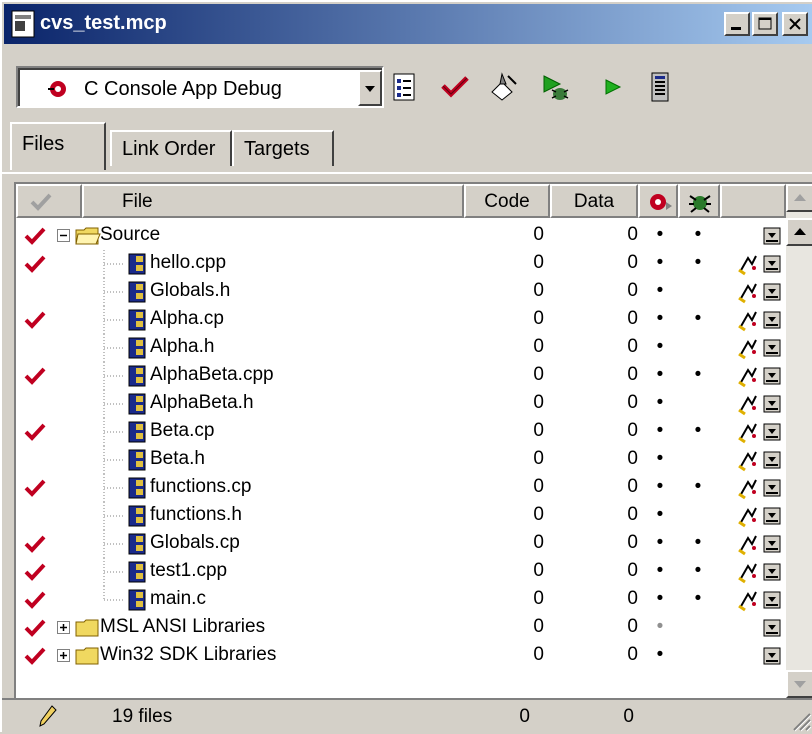  Describe the element at coordinates (753, 201) in the screenshot. I see `column-interfaces` at that location.